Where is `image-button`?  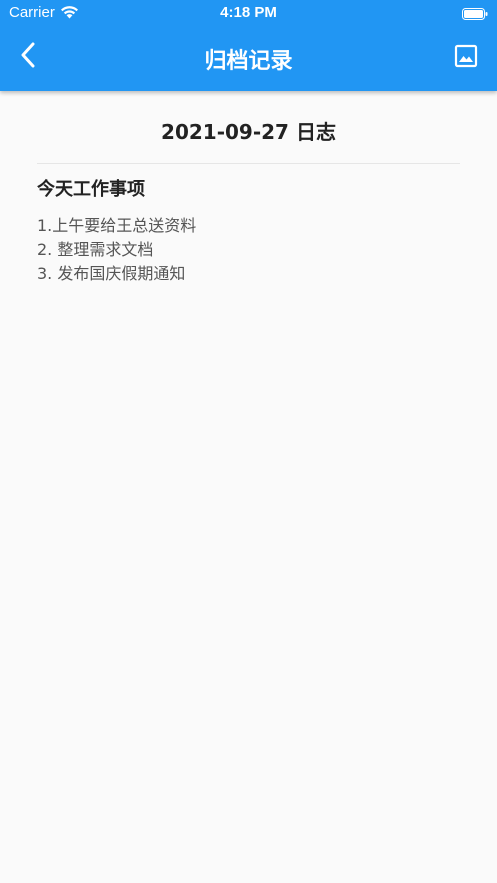 image-button is located at coordinates (466, 58).